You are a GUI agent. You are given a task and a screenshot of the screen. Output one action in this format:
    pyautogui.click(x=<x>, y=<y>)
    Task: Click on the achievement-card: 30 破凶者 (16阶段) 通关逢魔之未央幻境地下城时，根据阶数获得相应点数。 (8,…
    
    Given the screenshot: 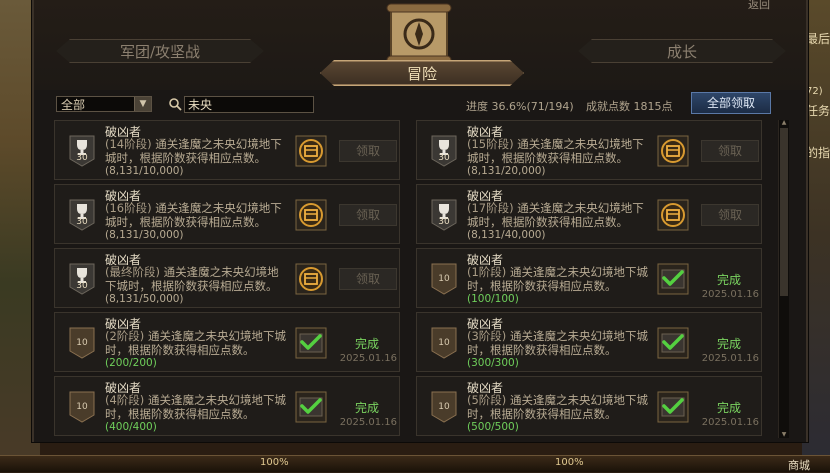 What is the action you would take?
    pyautogui.click(x=227, y=214)
    